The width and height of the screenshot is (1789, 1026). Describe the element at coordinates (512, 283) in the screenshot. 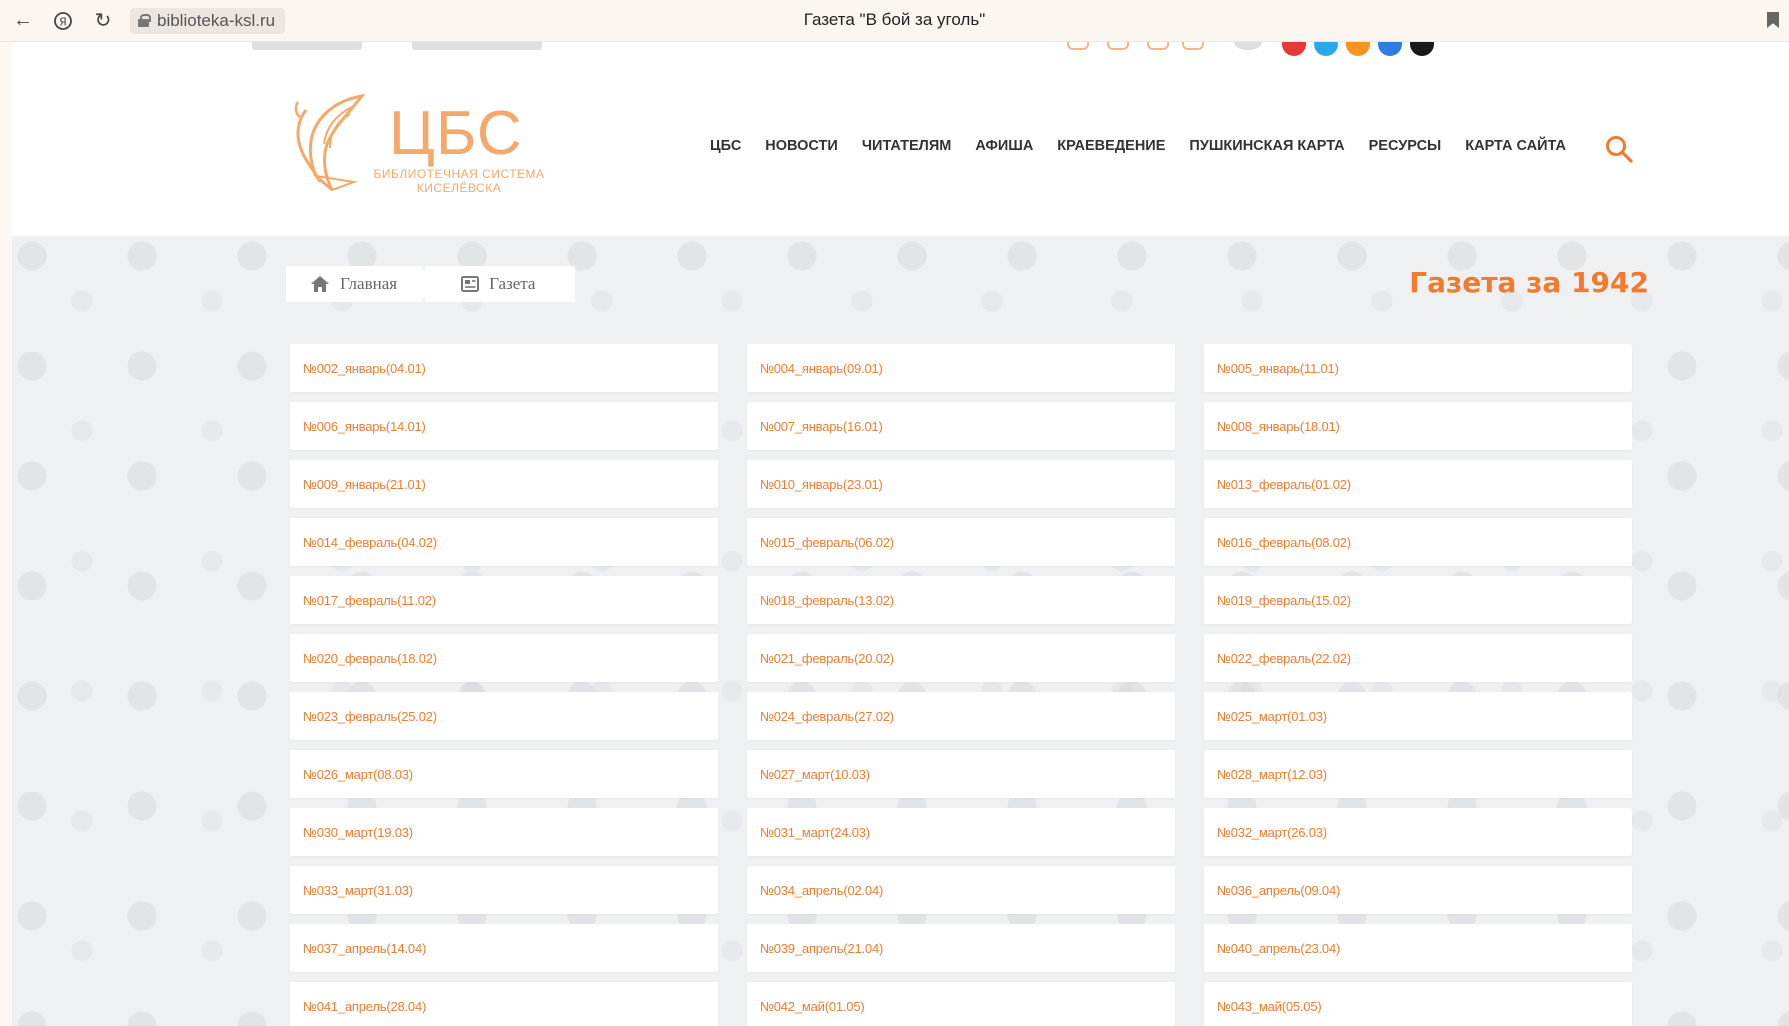

I see `breadcrumb-current-label: Газета` at that location.